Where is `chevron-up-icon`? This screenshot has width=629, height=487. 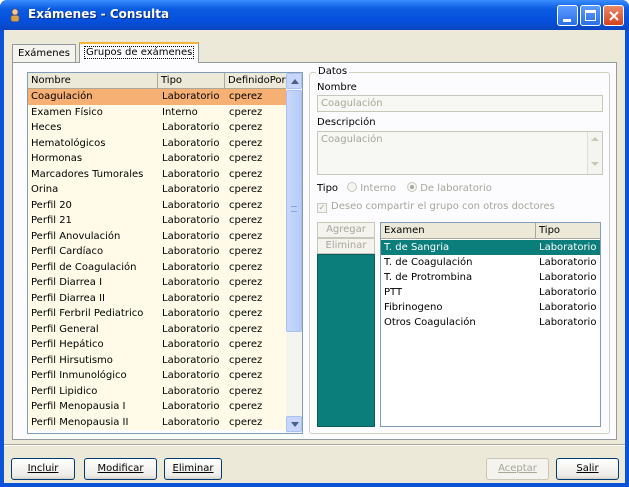
chevron-up-icon is located at coordinates (295, 81).